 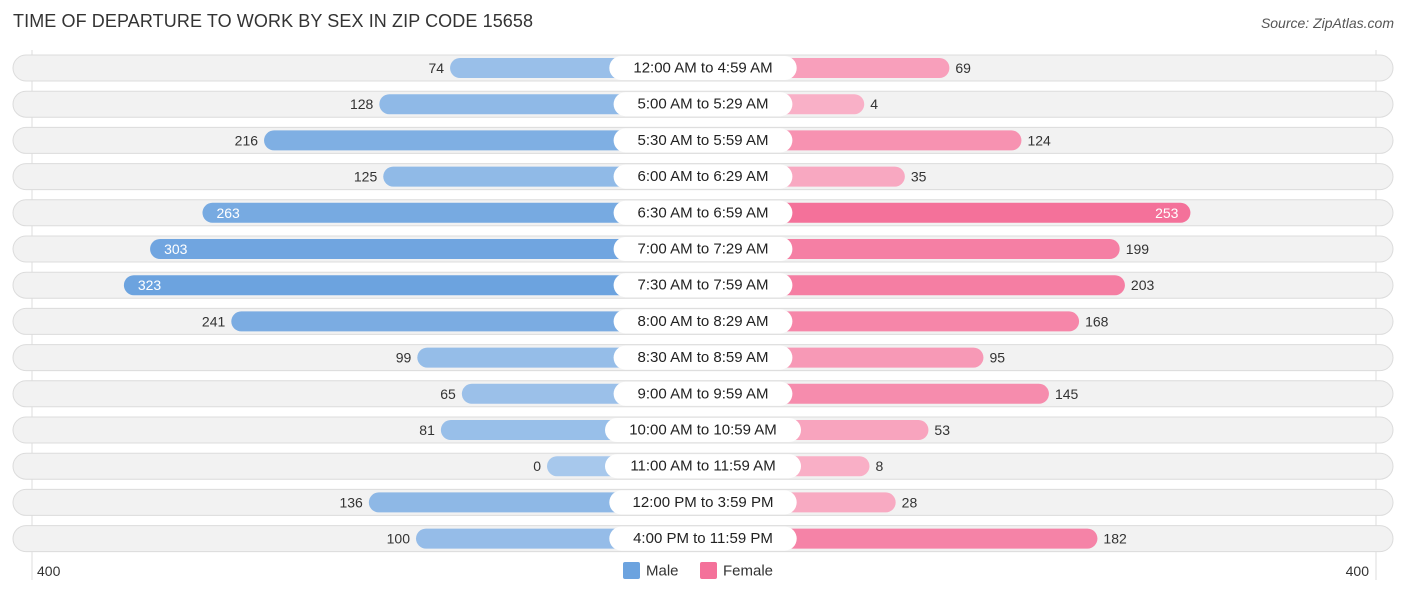 I want to click on chart-row: 0 8 11:00 AM to 11:59 AM, so click(x=703, y=466).